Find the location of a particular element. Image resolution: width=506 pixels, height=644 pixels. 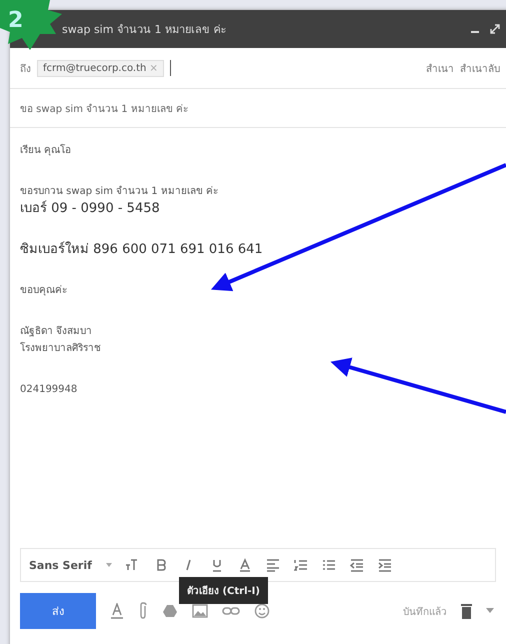

cc-link: สำเนา is located at coordinates (440, 68).